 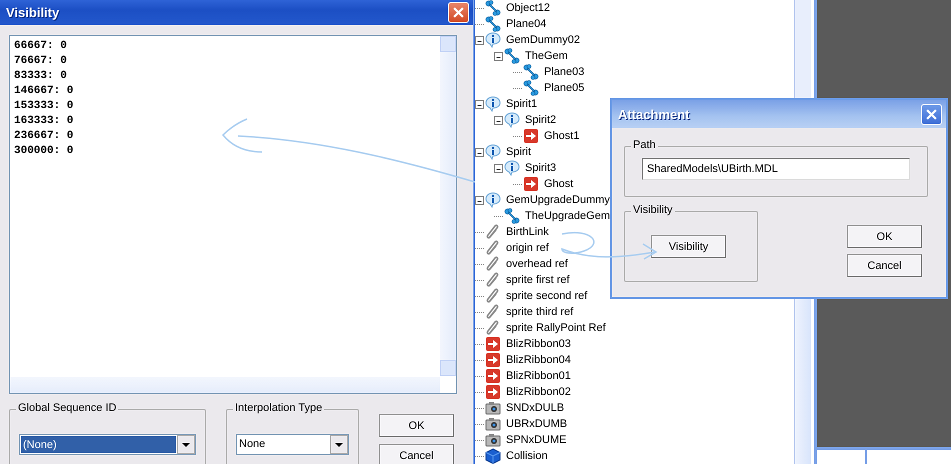 What do you see at coordinates (543, 40) in the screenshot?
I see `tree-item: GemDummy02` at bounding box center [543, 40].